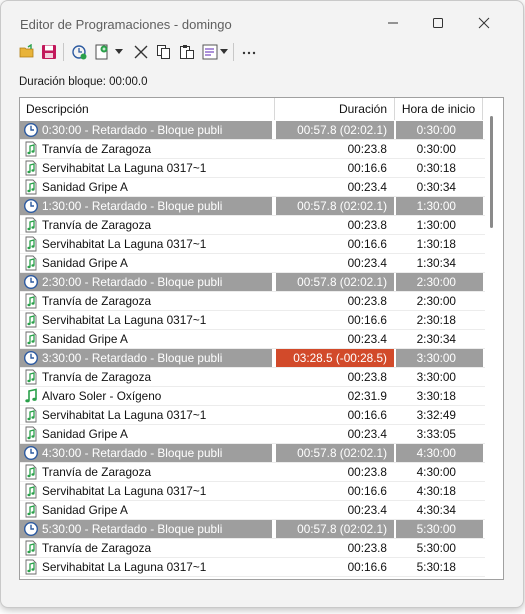 The width and height of the screenshot is (525, 614). What do you see at coordinates (491, 172) in the screenshot?
I see `scrollbar-thumb` at bounding box center [491, 172].